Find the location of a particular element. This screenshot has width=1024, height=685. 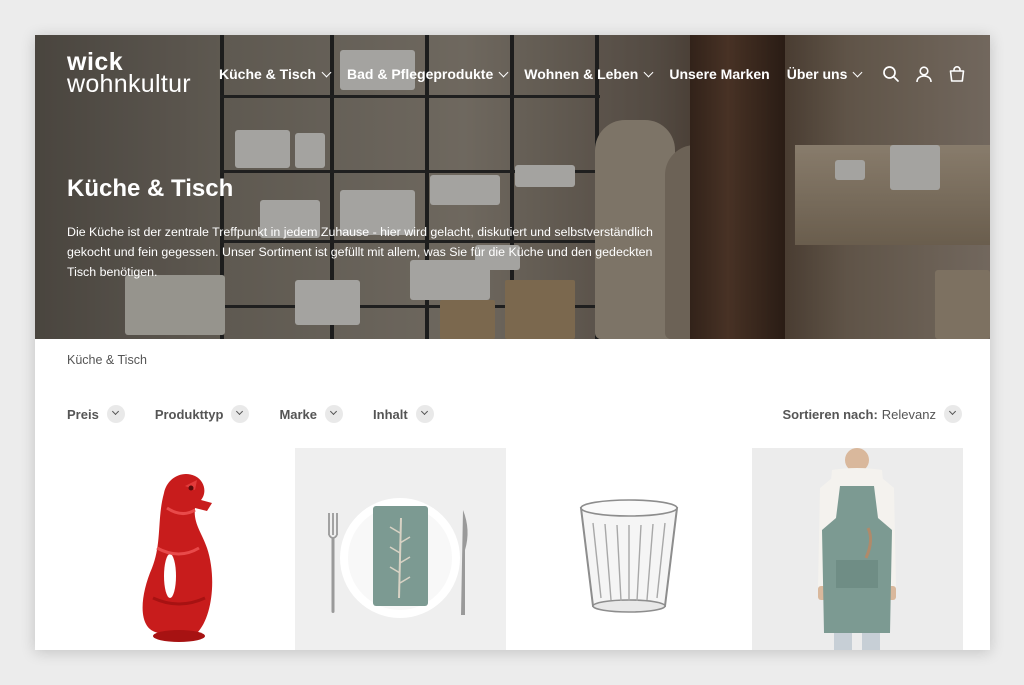

nav-label: Bad & Pflegeprodukte is located at coordinates (420, 74).